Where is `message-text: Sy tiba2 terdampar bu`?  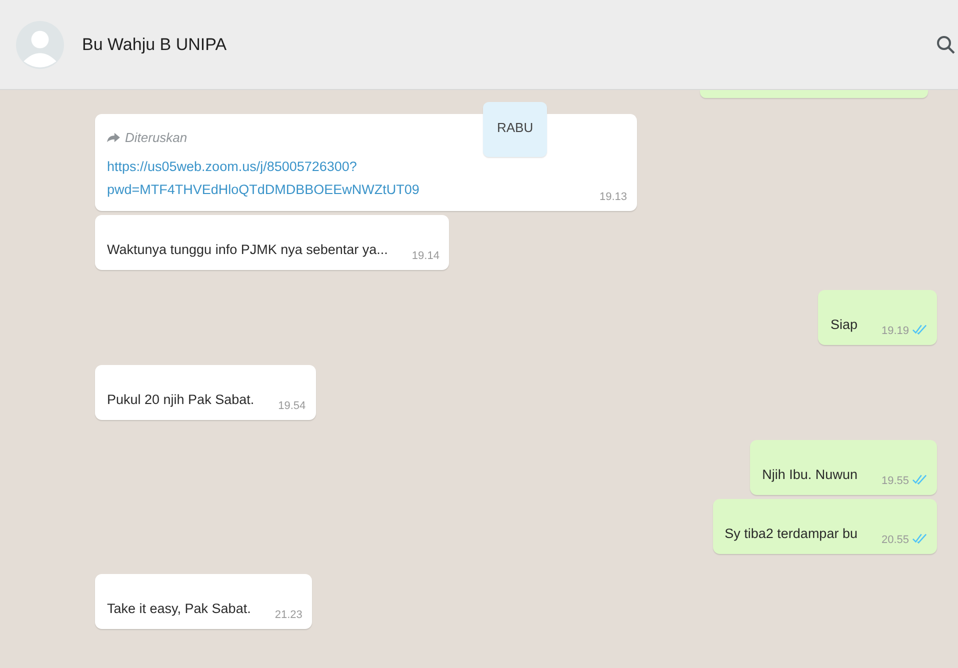
message-text: Sy tiba2 terdampar bu is located at coordinates (791, 534).